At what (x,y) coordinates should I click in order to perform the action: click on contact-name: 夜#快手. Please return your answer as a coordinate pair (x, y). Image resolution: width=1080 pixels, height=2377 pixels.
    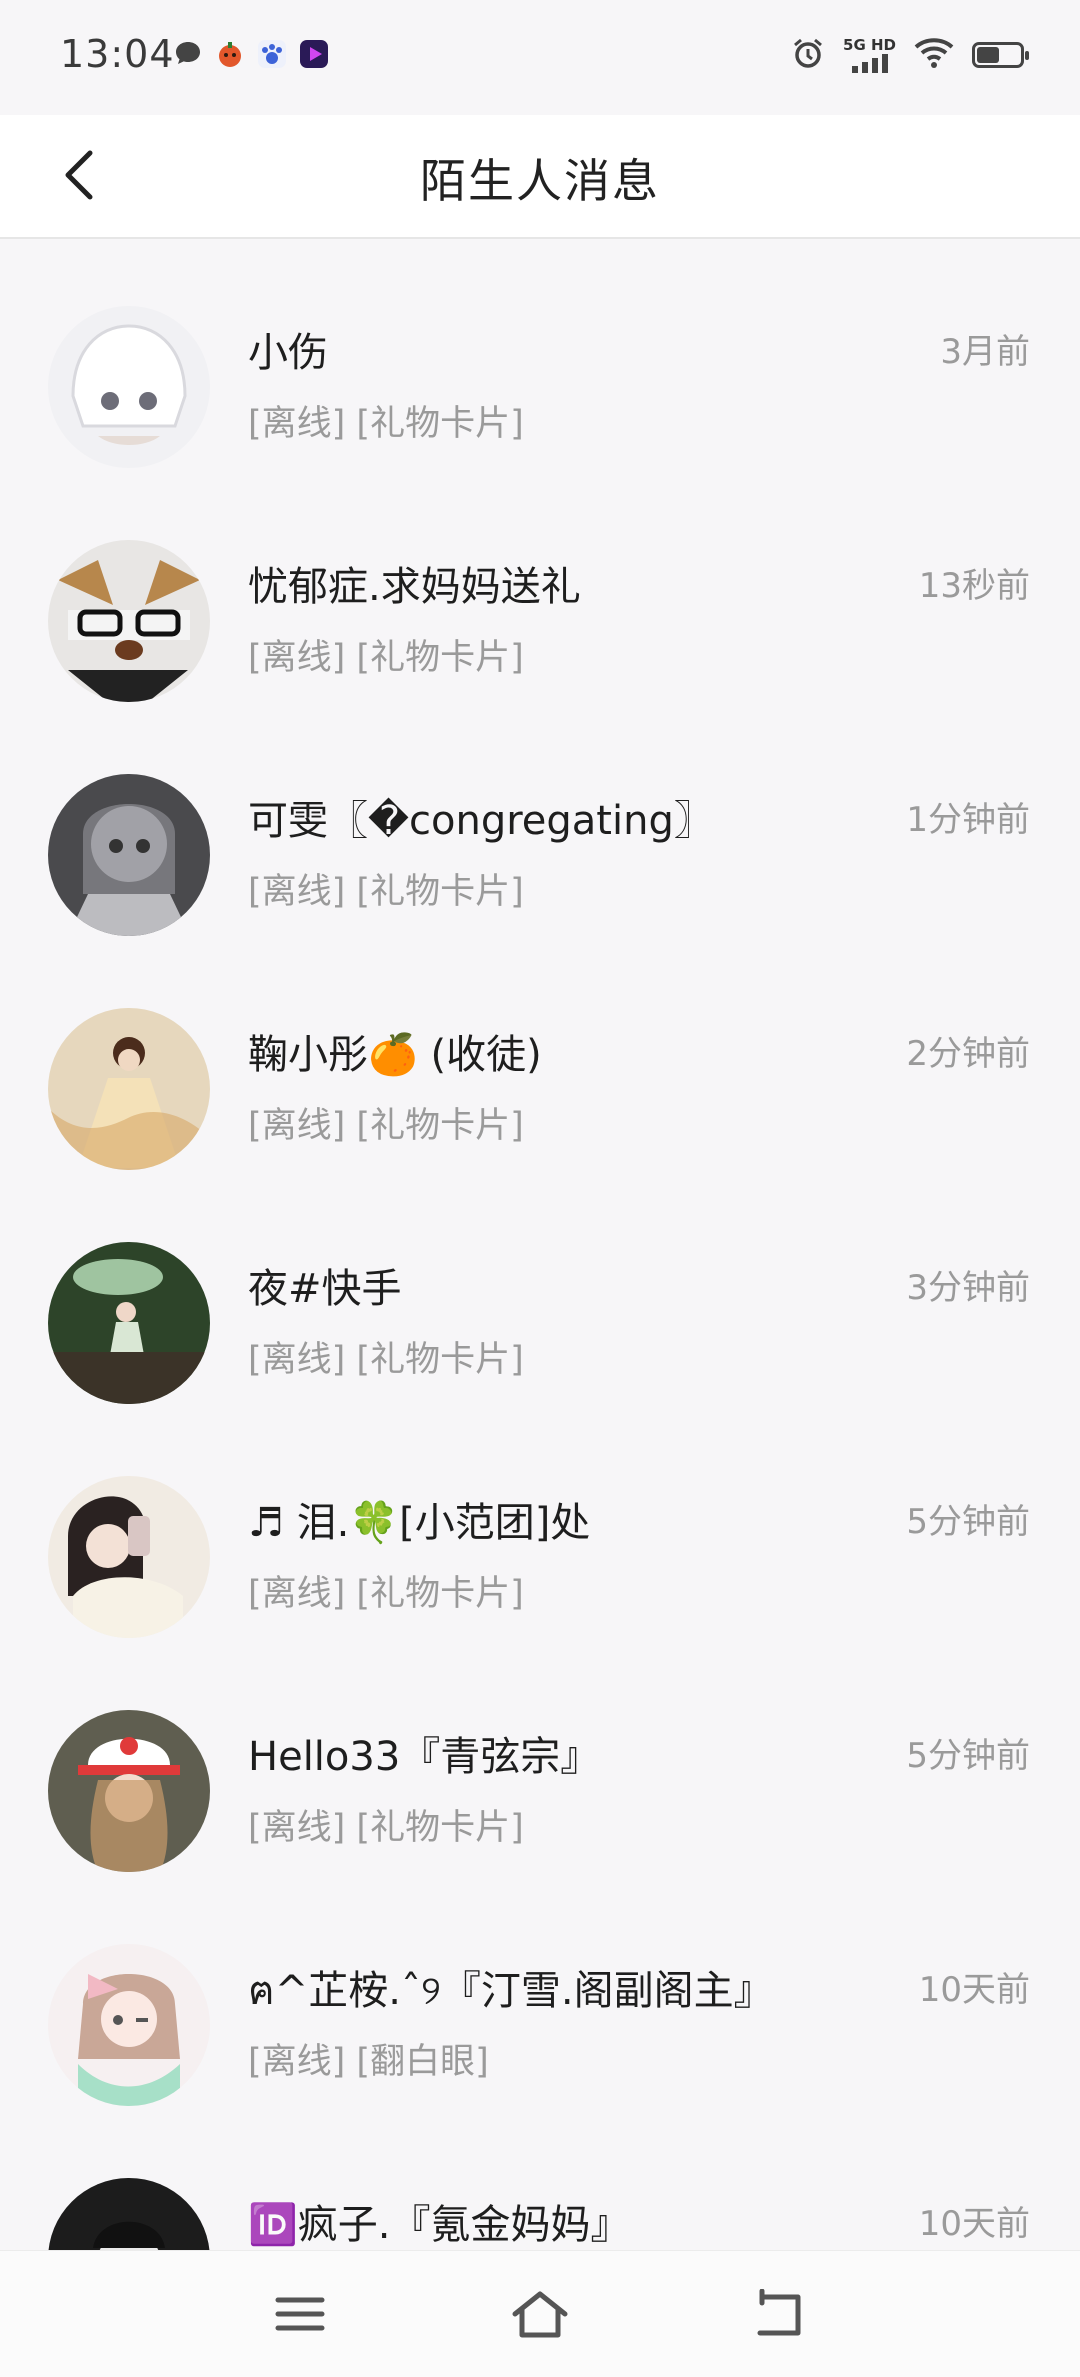
    Looking at the image, I should click on (325, 1289).